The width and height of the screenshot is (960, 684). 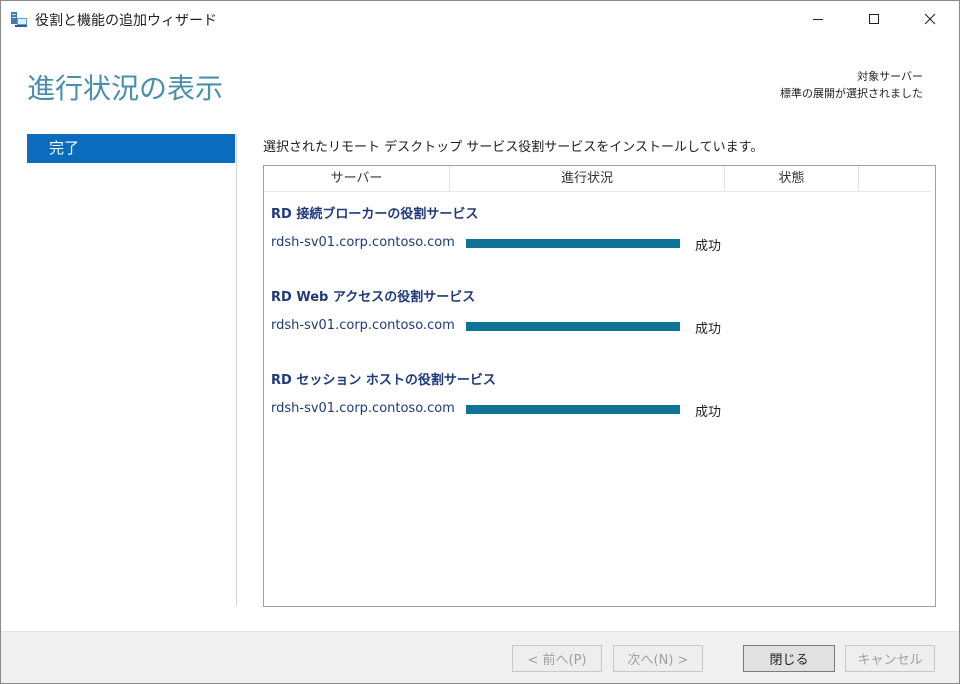 I want to click on target-server-label: 対象サーバー, so click(x=890, y=76).